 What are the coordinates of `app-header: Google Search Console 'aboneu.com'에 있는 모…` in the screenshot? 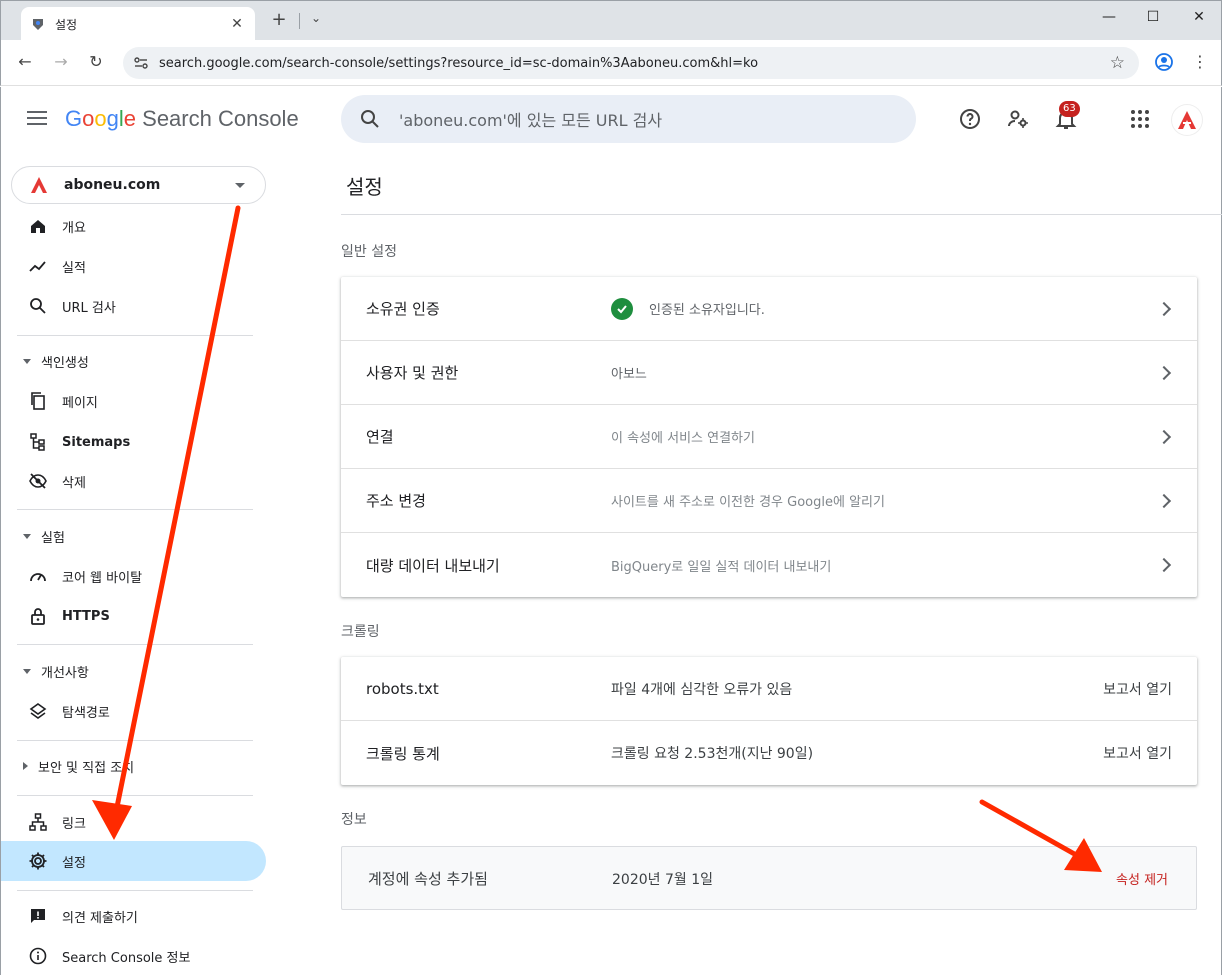 It's located at (611, 120).